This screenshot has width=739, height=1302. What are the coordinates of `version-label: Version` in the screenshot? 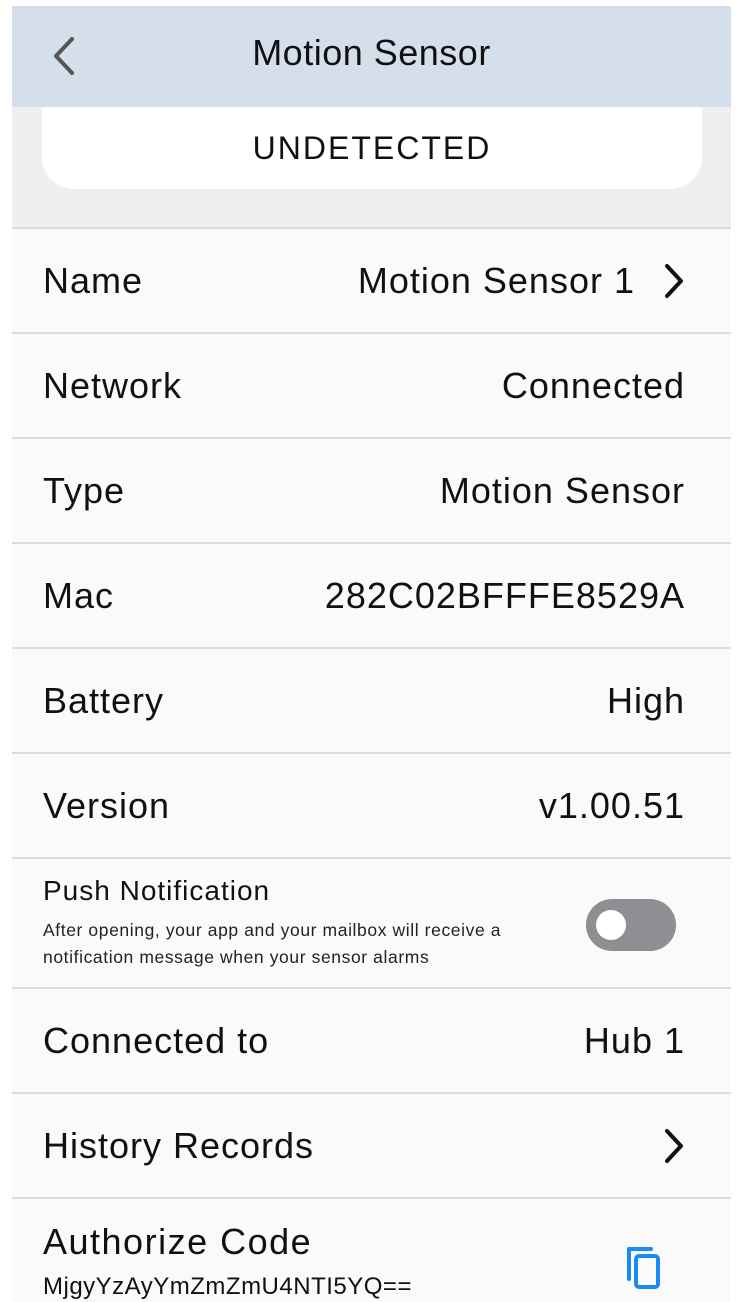 It's located at (107, 805).